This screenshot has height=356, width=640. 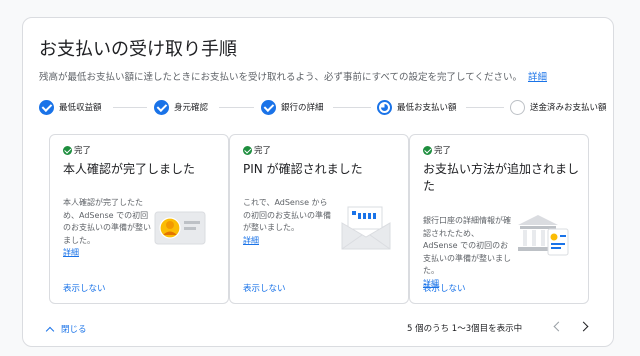 I want to click on chevron-left-icon, so click(x=558, y=326).